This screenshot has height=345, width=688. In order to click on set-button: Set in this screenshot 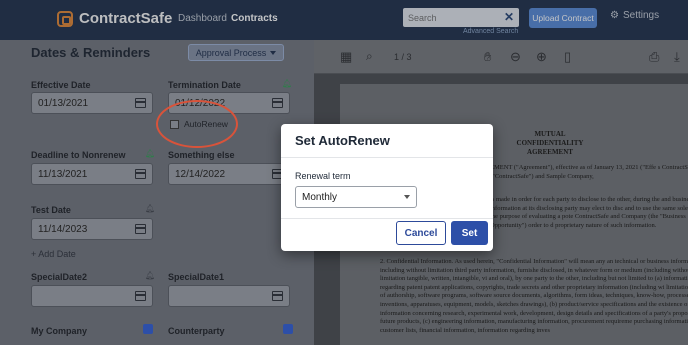, I will do `click(469, 233)`.